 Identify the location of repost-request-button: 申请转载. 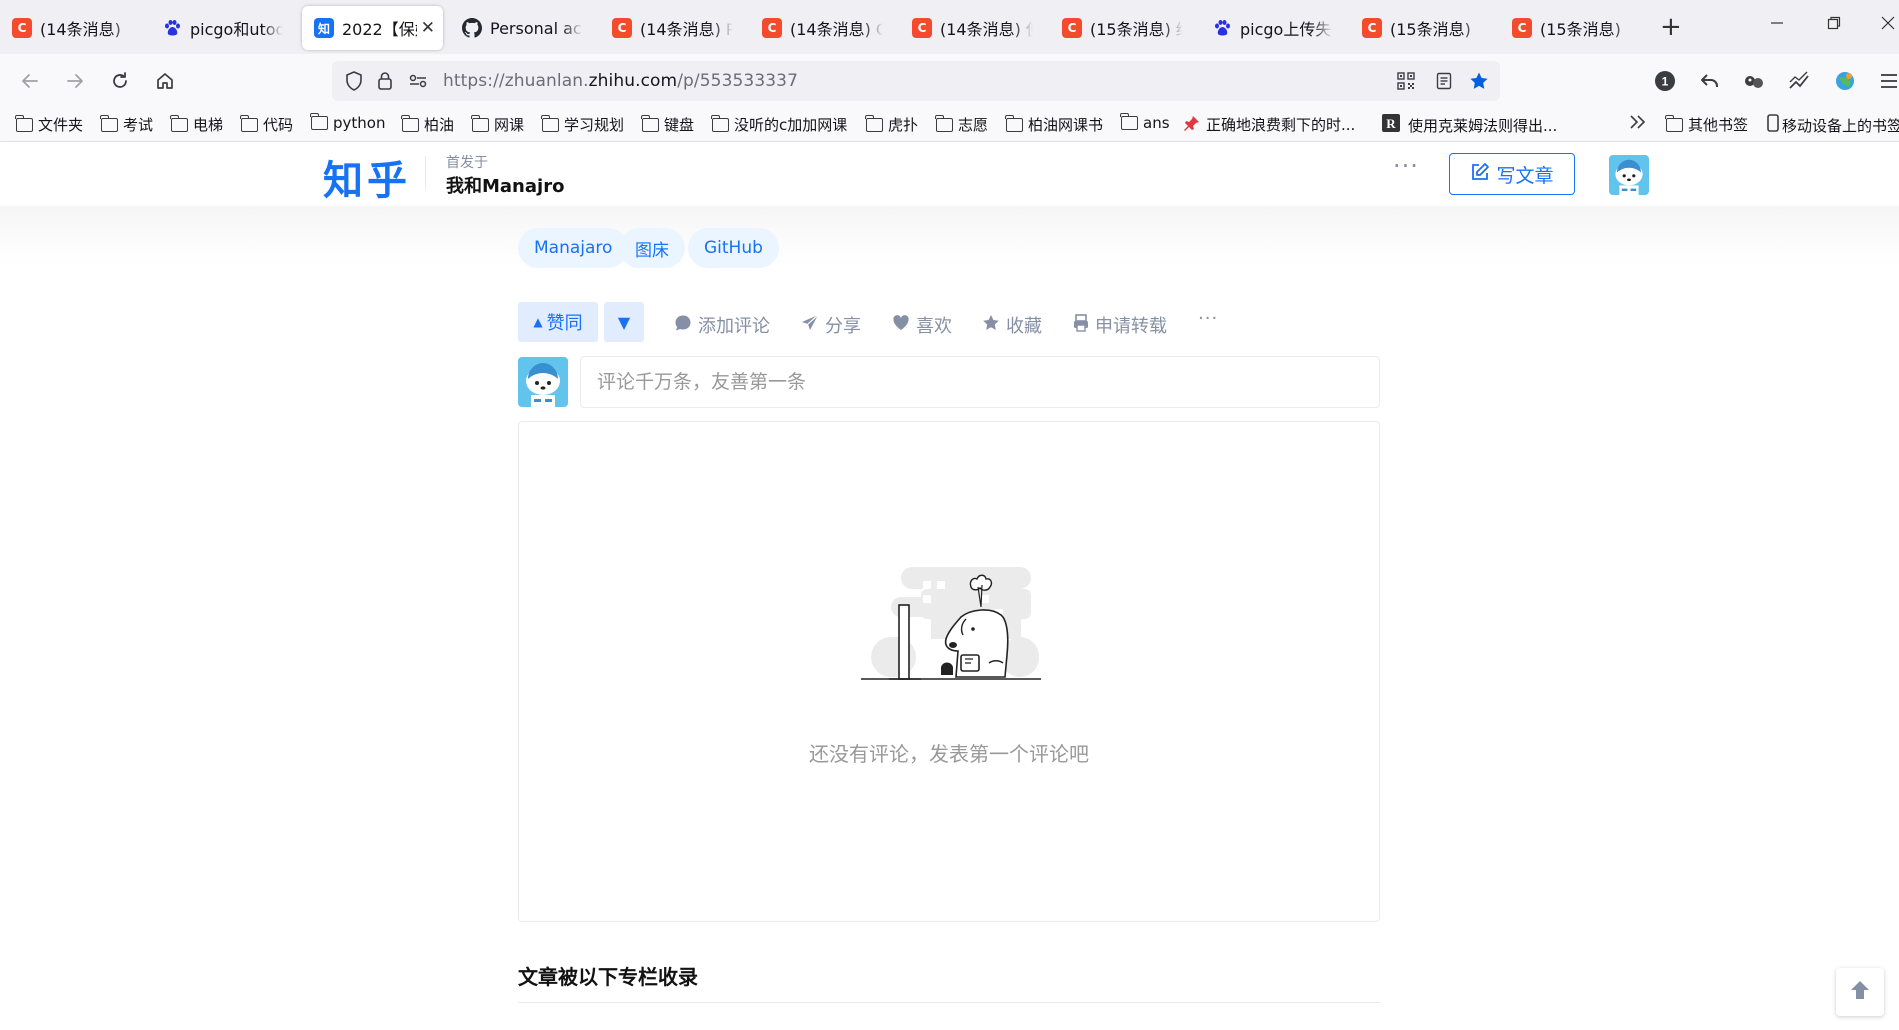
(1120, 325).